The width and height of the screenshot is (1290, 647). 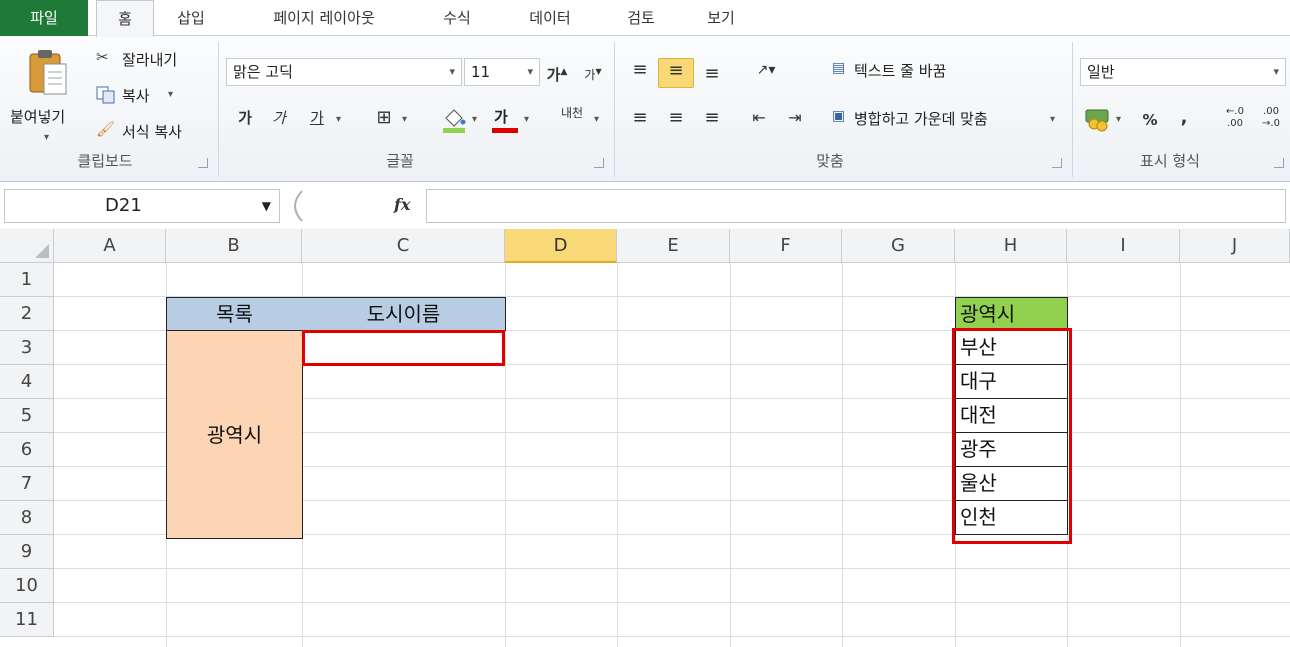 What do you see at coordinates (296, 206) in the screenshot?
I see `formula-bar-handle-icon` at bounding box center [296, 206].